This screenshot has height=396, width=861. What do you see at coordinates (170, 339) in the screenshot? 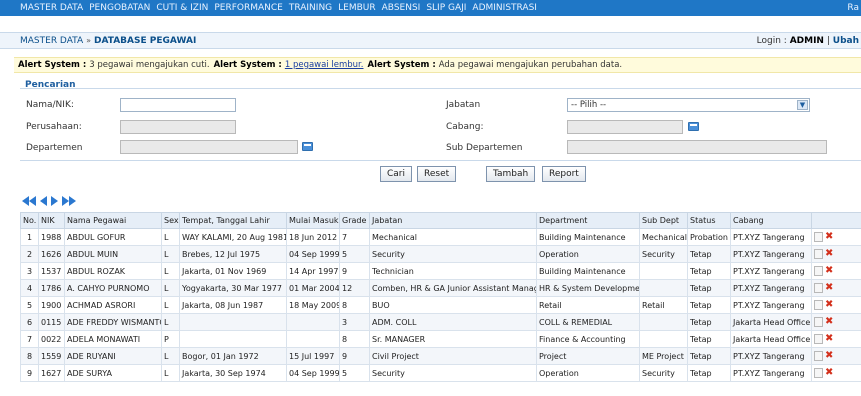
I see `cell-sex: P` at bounding box center [170, 339].